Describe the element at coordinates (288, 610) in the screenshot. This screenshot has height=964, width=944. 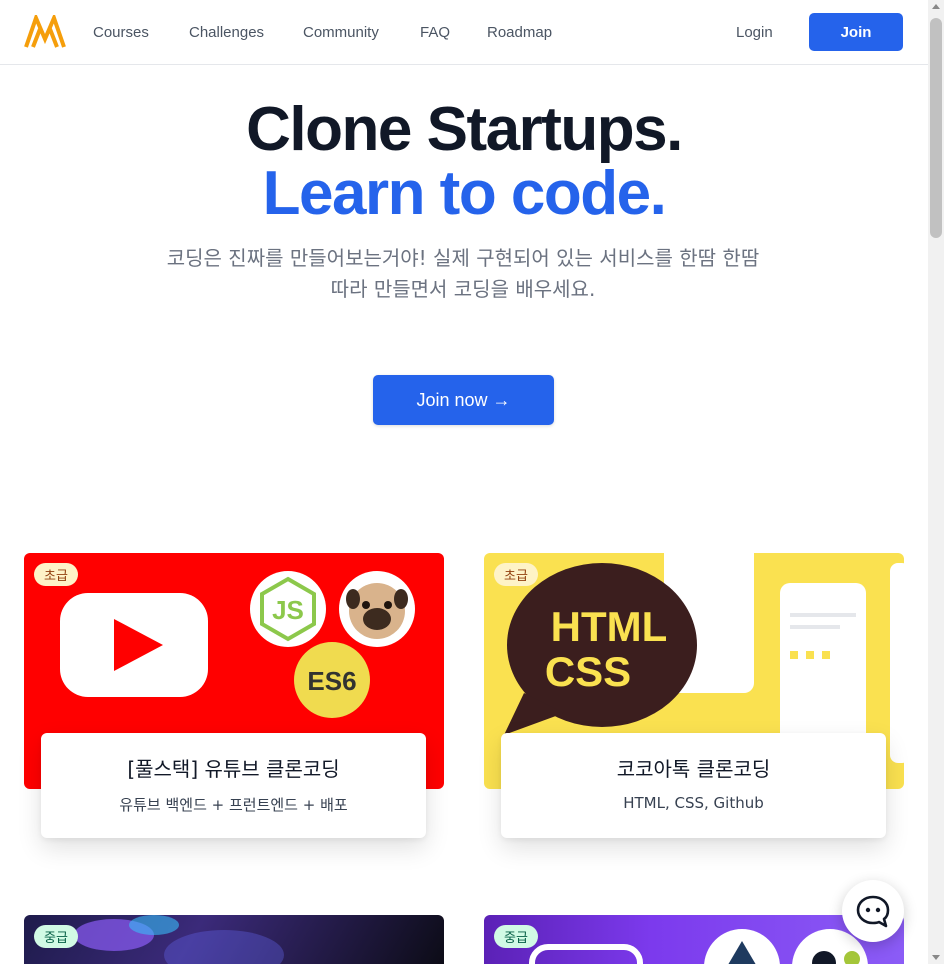
I see `svg-text: JS` at that location.